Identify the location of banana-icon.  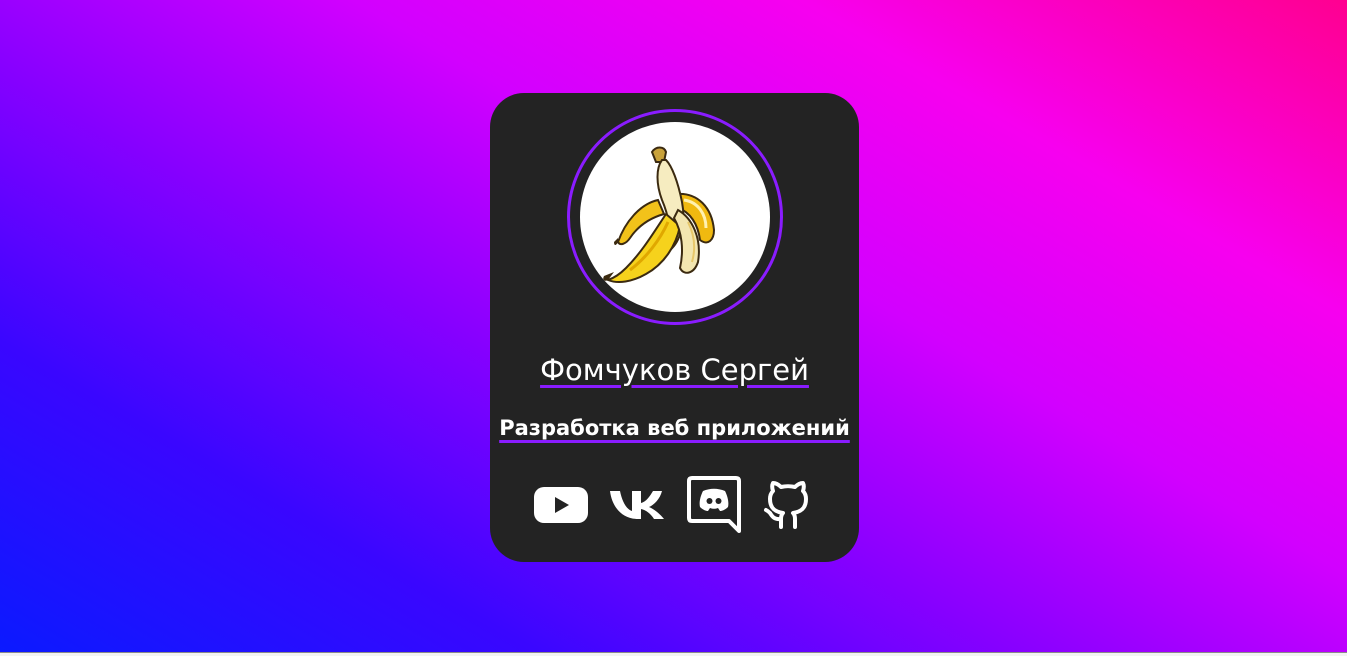
(659, 214).